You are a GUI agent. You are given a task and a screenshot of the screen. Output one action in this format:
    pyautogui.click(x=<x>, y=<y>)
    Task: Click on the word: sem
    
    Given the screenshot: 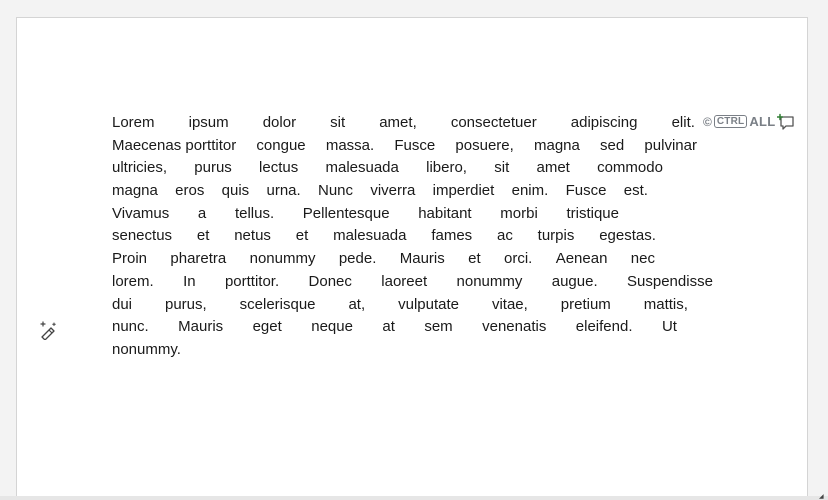 What is the action you would take?
    pyautogui.click(x=438, y=327)
    